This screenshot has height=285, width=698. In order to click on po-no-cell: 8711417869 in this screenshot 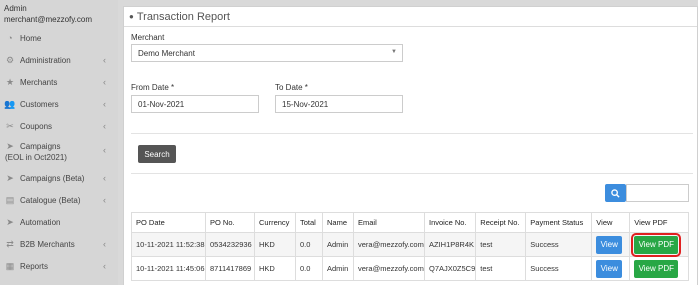, I will do `click(230, 268)`.